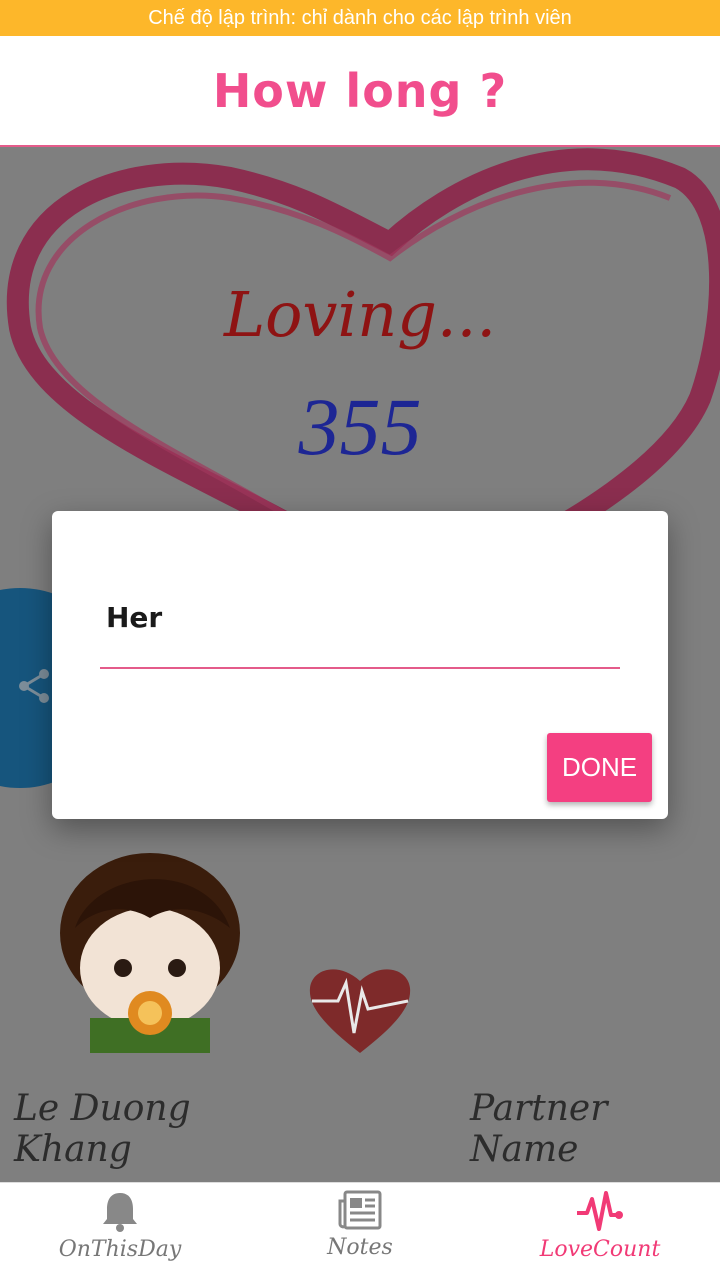  Describe the element at coordinates (600, 1211) in the screenshot. I see `heartbeat-icon` at that location.